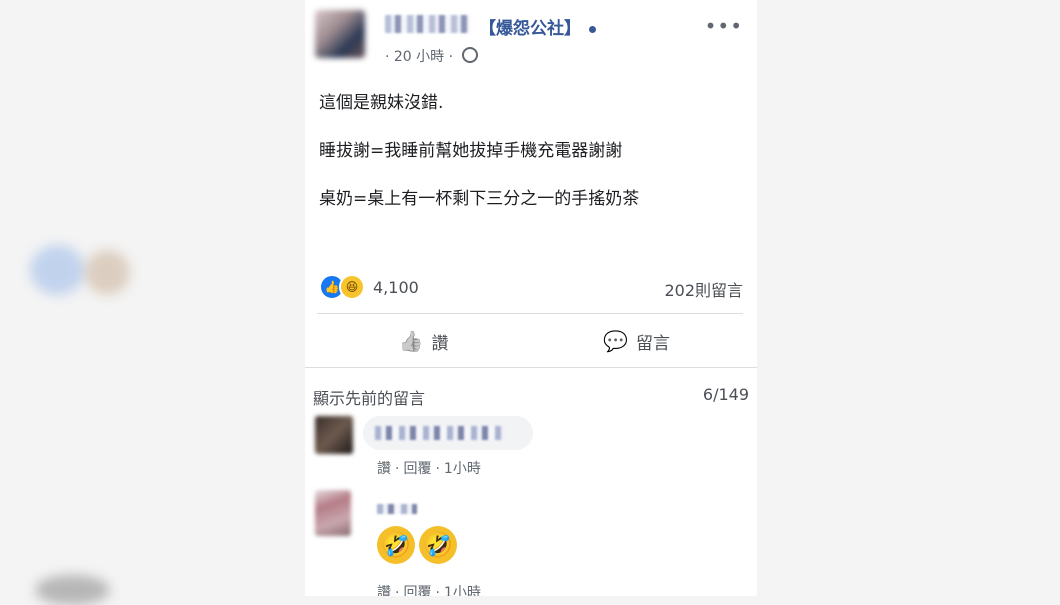 The width and height of the screenshot is (1060, 605). I want to click on comment-item: 🤣 🤣 讚 · 回覆 · 1小時, so click(530, 542).